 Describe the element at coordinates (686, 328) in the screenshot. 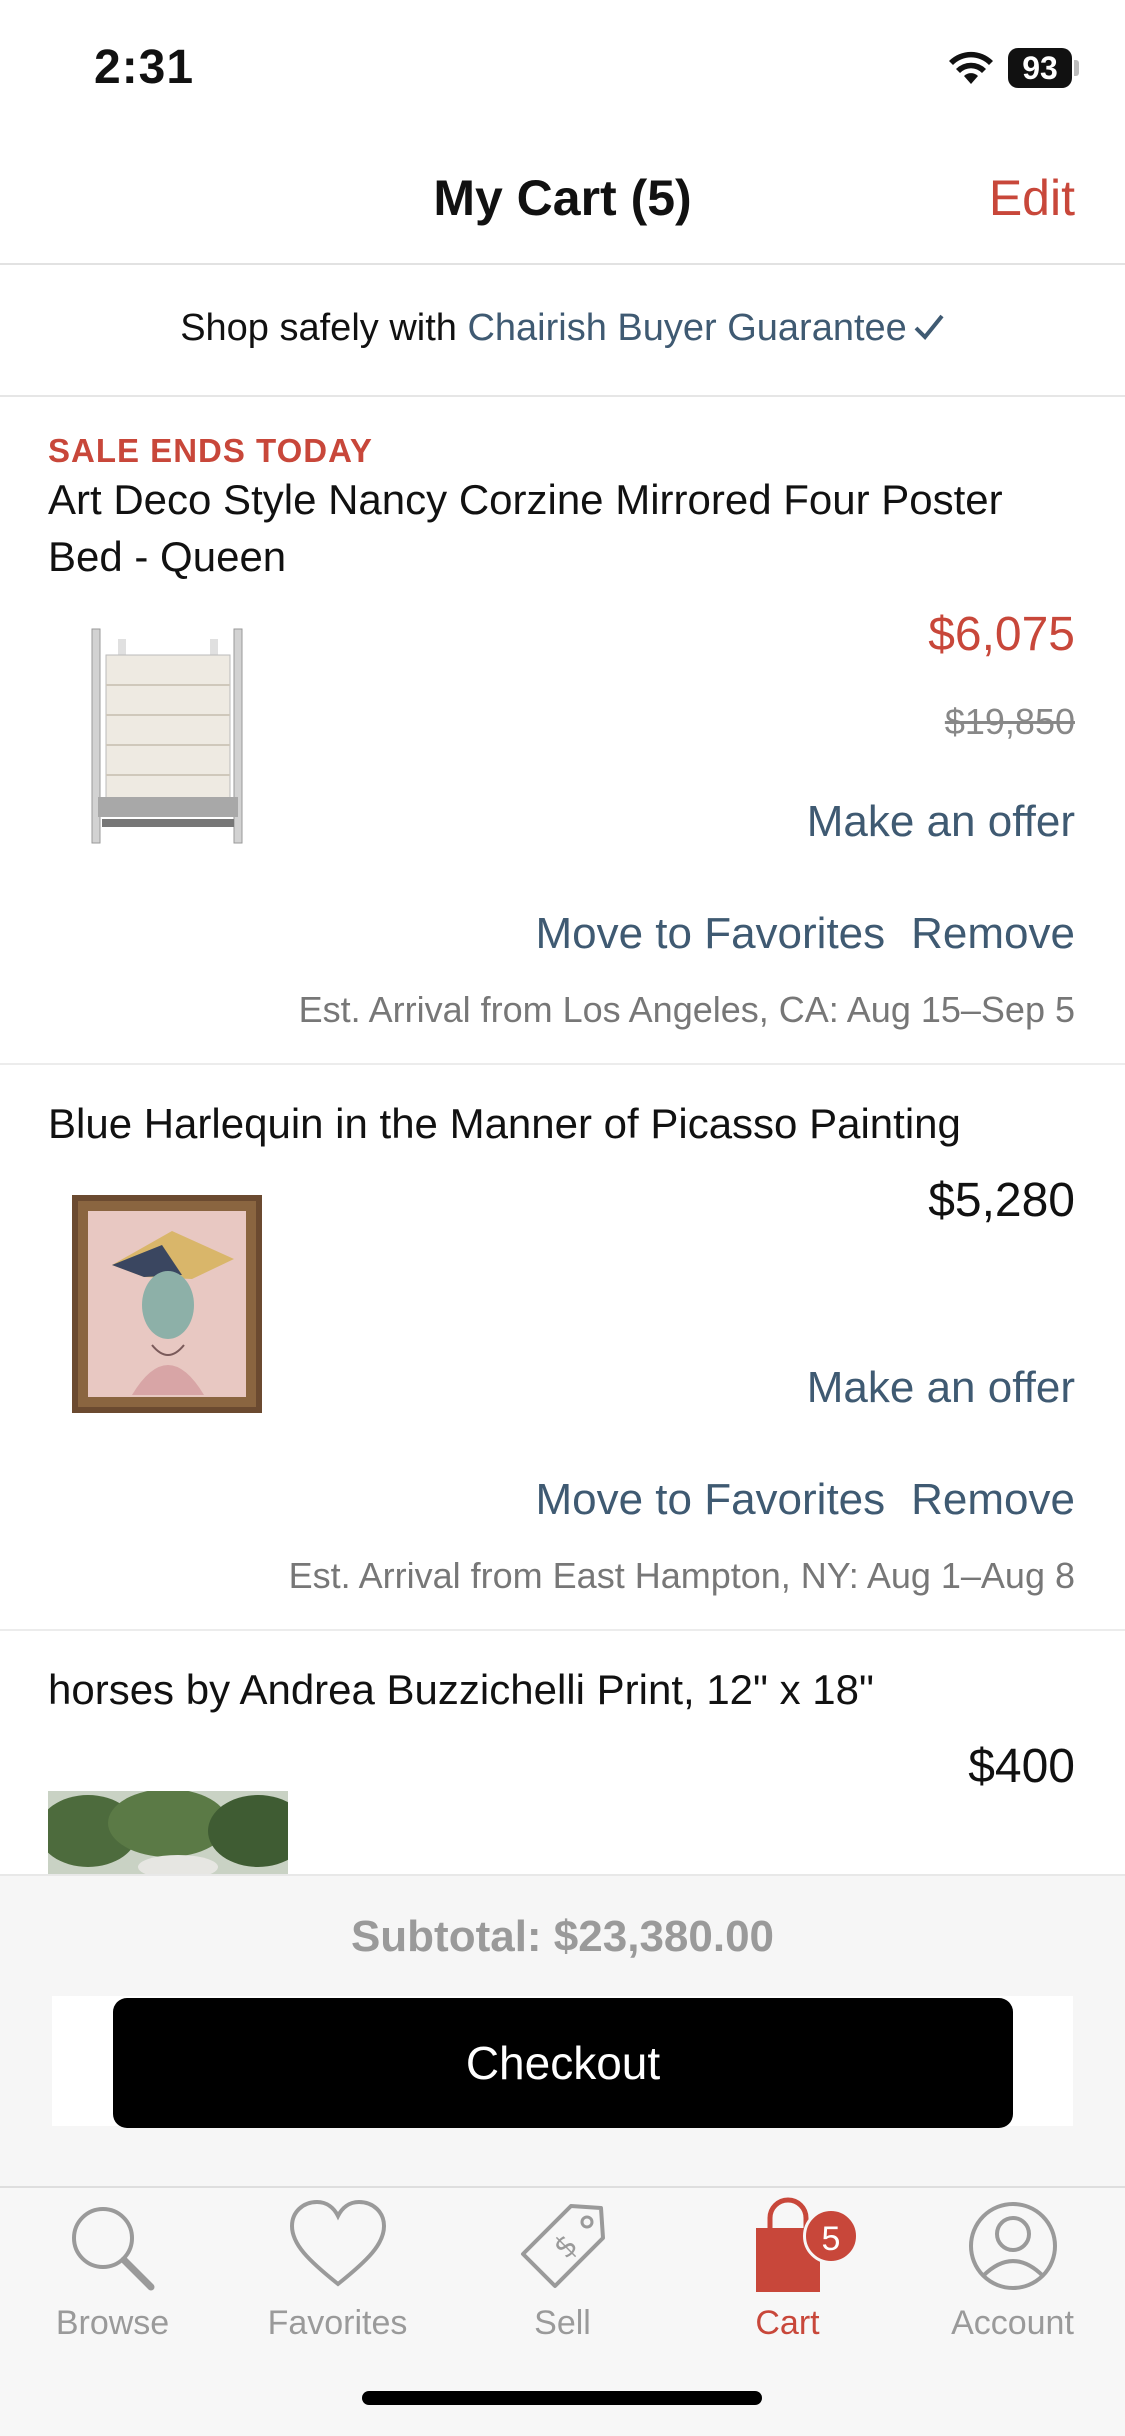

I see `buyer-guarantee-link: Chairish Buyer Guarantee` at that location.